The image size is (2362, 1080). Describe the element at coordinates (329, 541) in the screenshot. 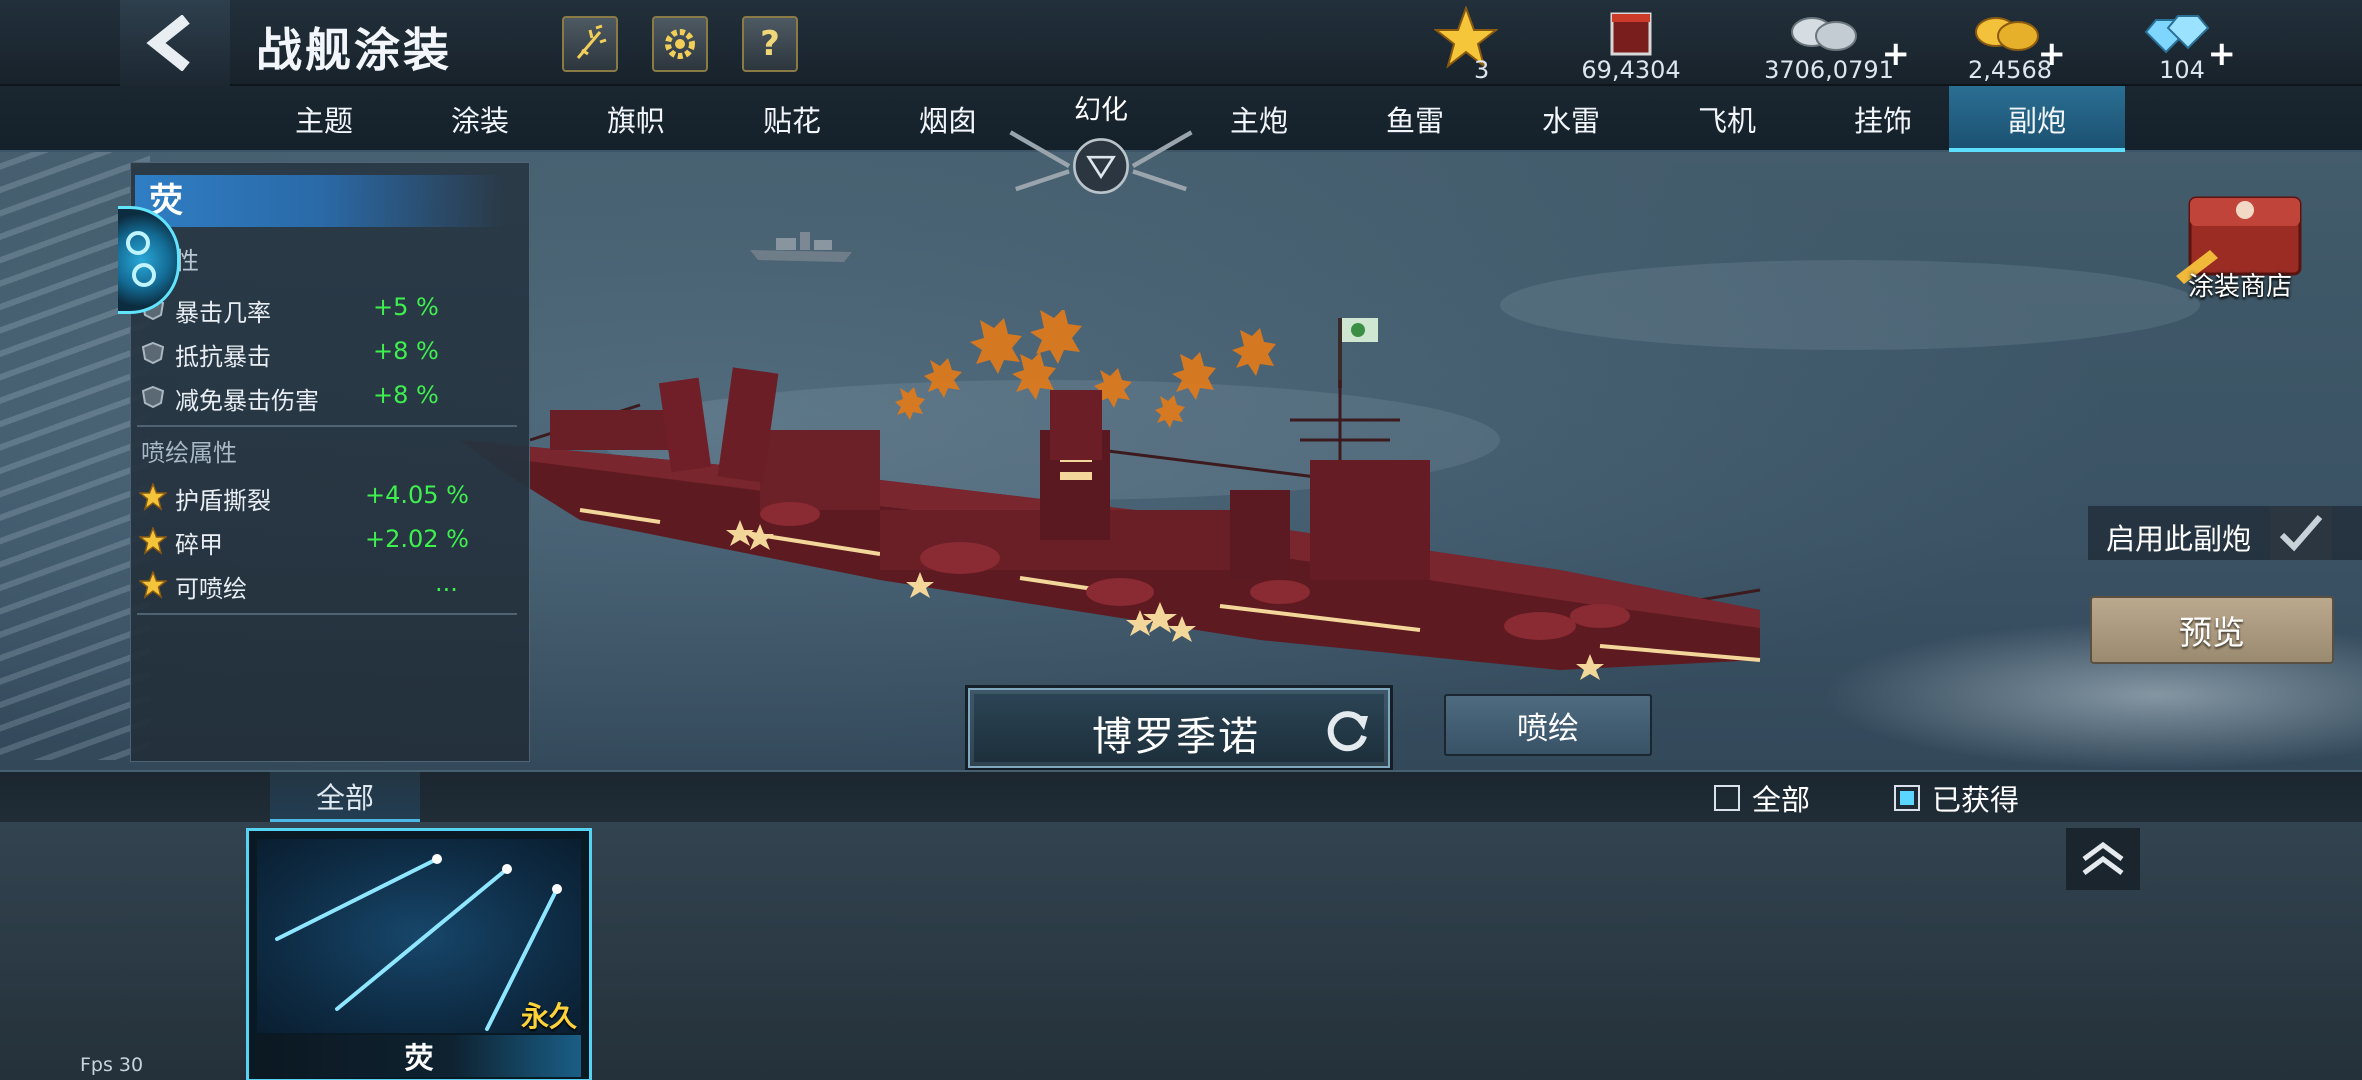

I see `stat-row: 碎甲 +2.02 %` at that location.